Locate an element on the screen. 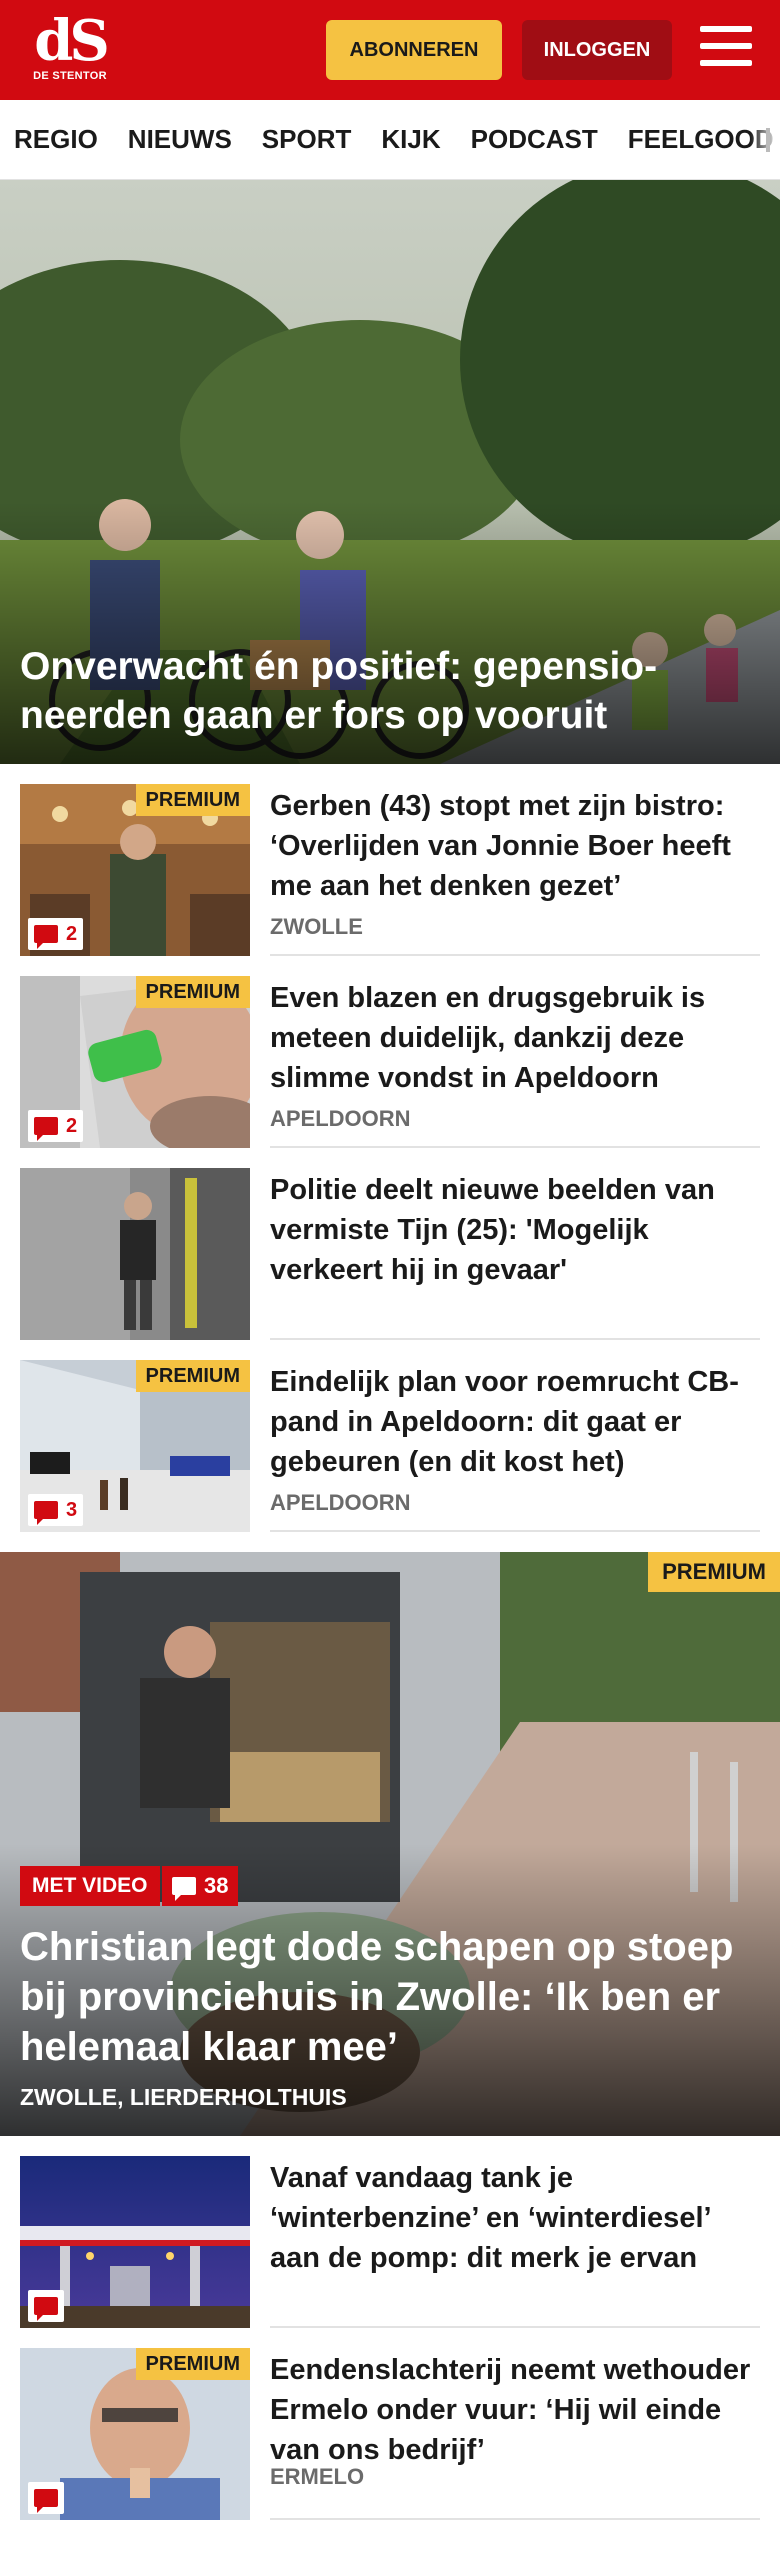  nav-item-podcast: PODCAST is located at coordinates (534, 139).